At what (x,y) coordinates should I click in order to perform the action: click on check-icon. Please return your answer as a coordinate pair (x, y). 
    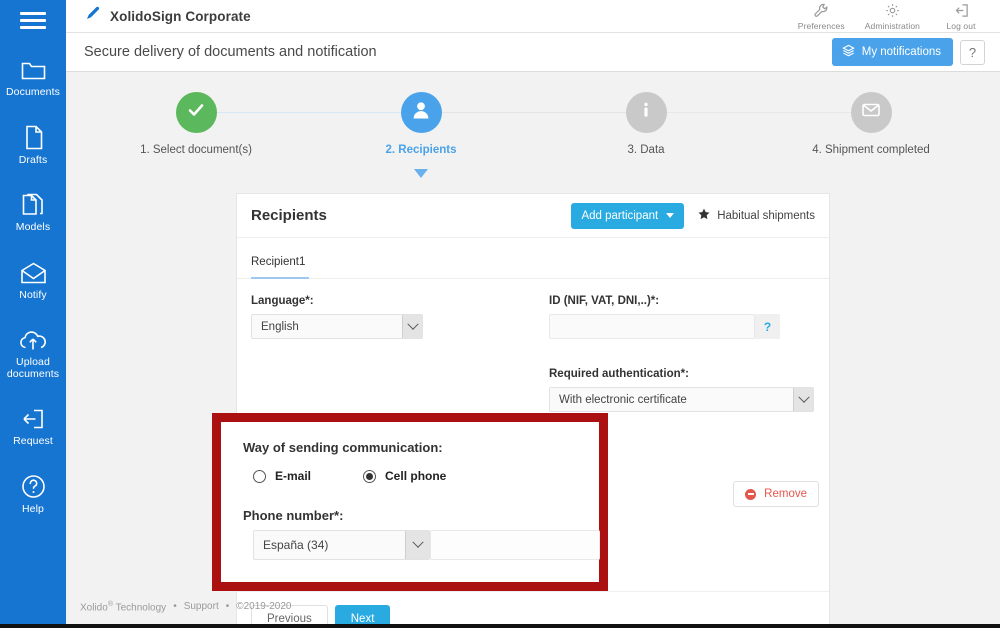
    Looking at the image, I should click on (196, 112).